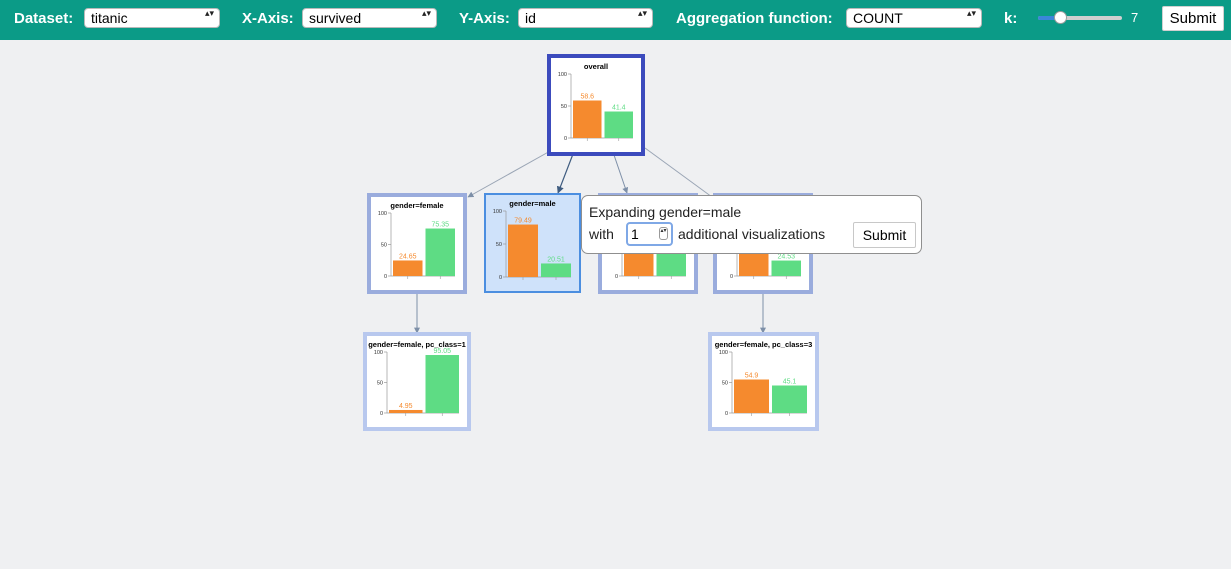  I want to click on node-female-pc-class-3: gender=female, pc_class=3 100 50 0 54.9 45.1, so click(763, 381).